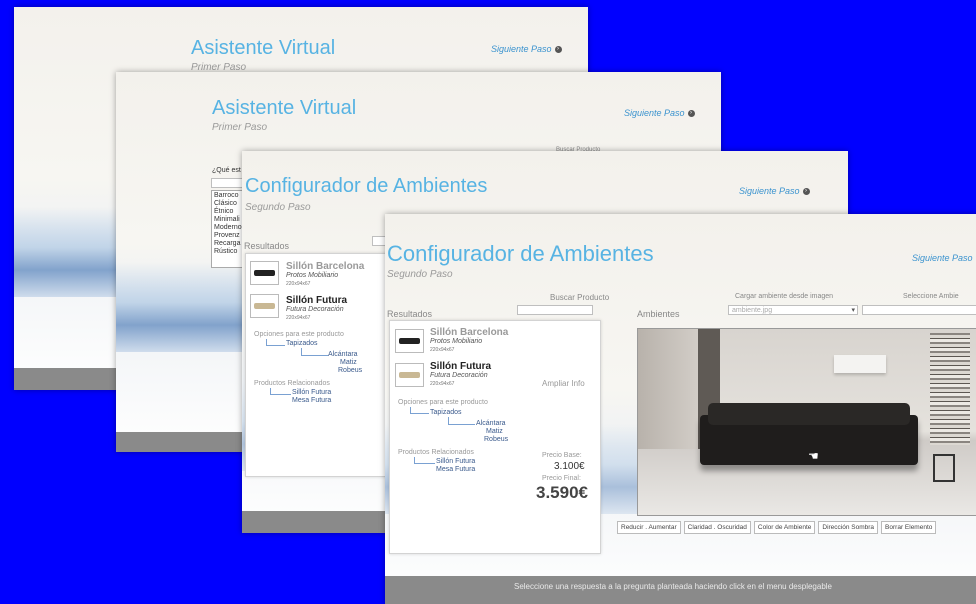  What do you see at coordinates (784, 296) in the screenshot?
I see `load-ambient-label: Cargar ambiente desde imagen` at bounding box center [784, 296].